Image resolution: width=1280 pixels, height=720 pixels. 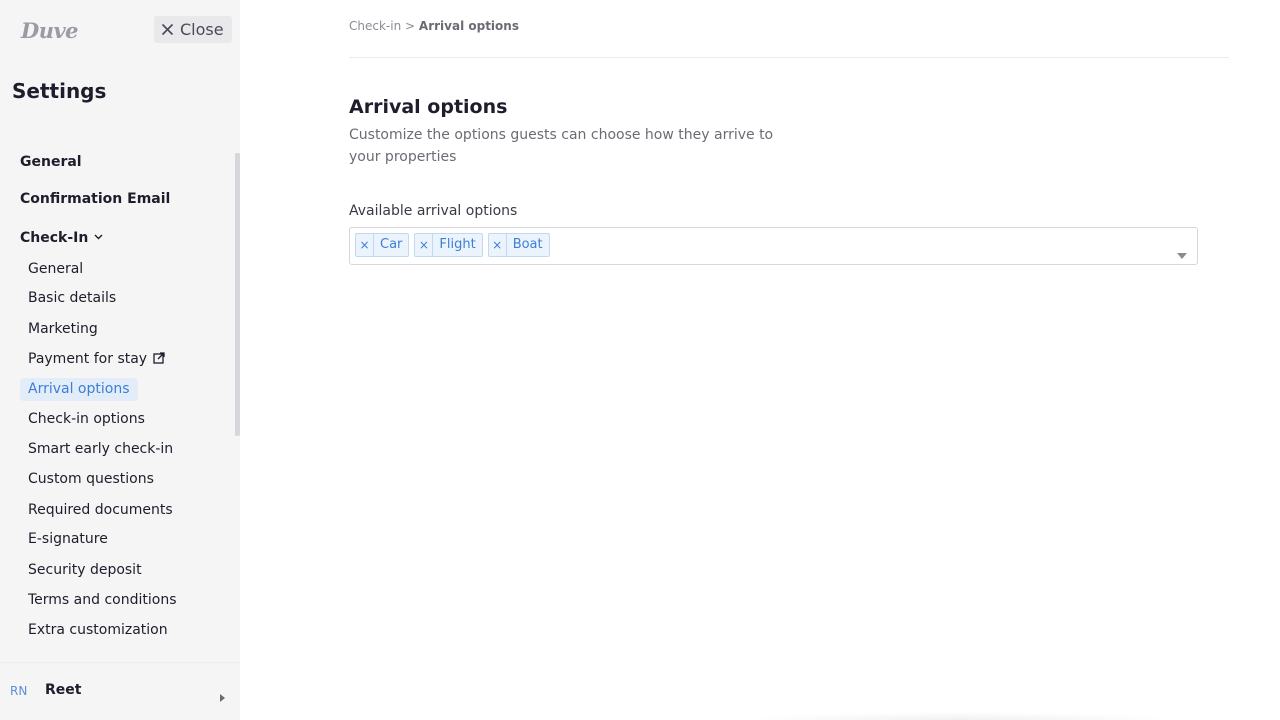 What do you see at coordinates (159, 360) in the screenshot?
I see `external-link-icon` at bounding box center [159, 360].